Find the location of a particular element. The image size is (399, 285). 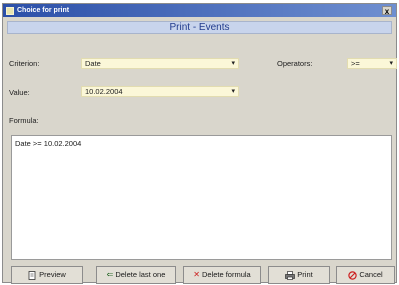

arrow-left-icon: ⇐ is located at coordinates (110, 274).